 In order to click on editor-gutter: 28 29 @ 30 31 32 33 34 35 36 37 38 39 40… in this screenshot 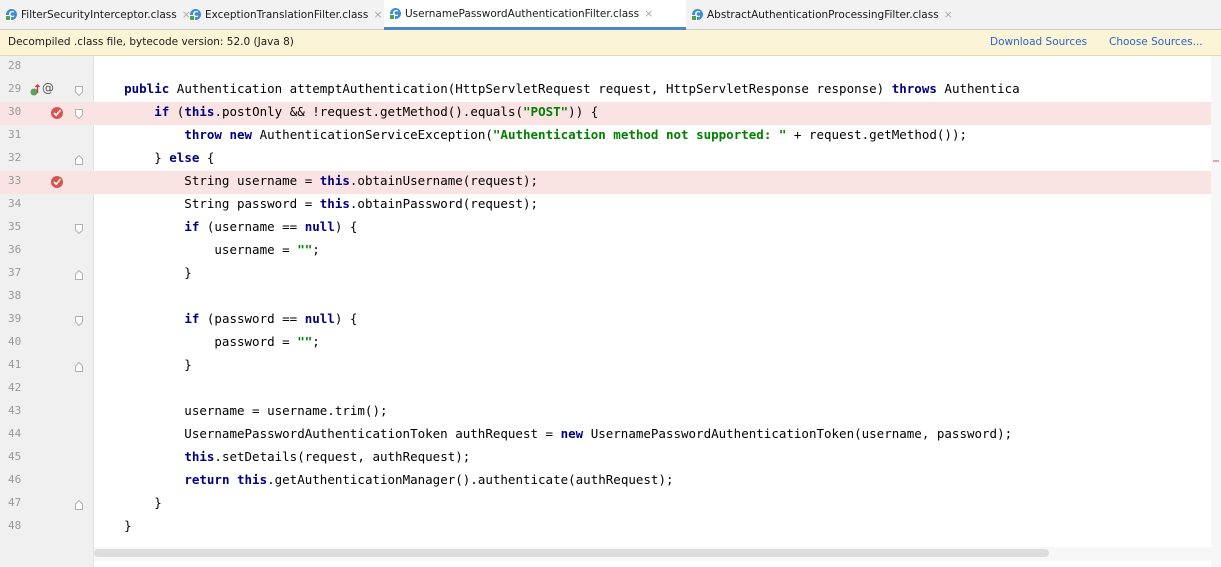, I will do `click(47, 311)`.